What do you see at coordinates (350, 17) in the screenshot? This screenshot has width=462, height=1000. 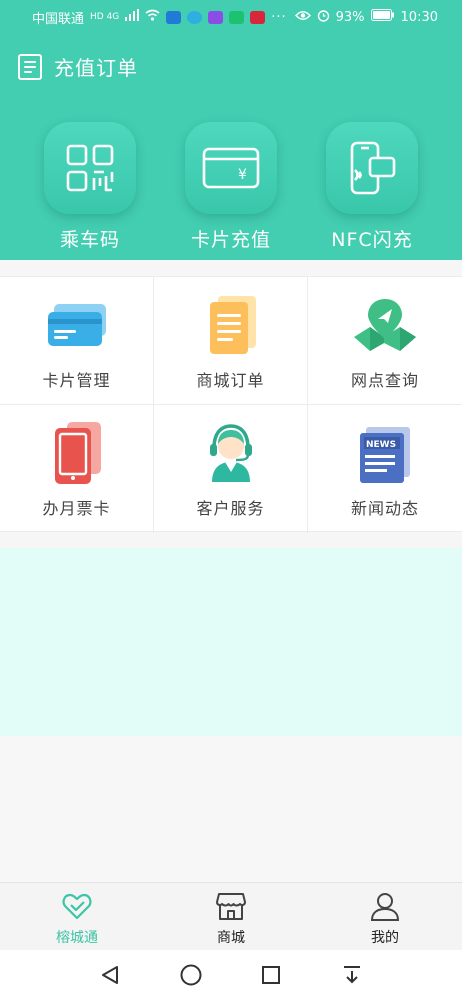 I see `battery-text: 93%` at bounding box center [350, 17].